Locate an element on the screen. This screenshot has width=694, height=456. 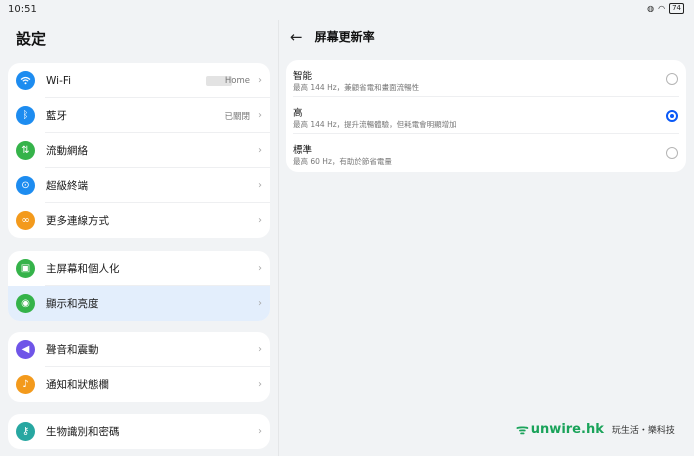
wifi-status-icon: ◠ is located at coordinates (662, 8).